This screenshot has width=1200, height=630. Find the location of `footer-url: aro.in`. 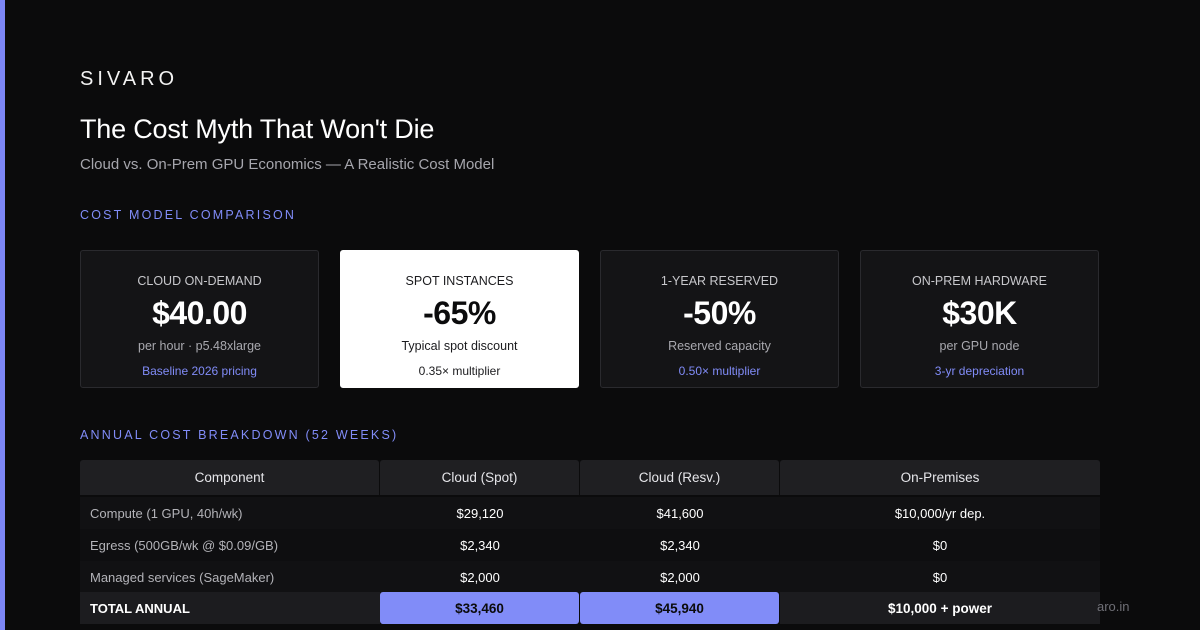

footer-url: aro.in is located at coordinates (1113, 606).